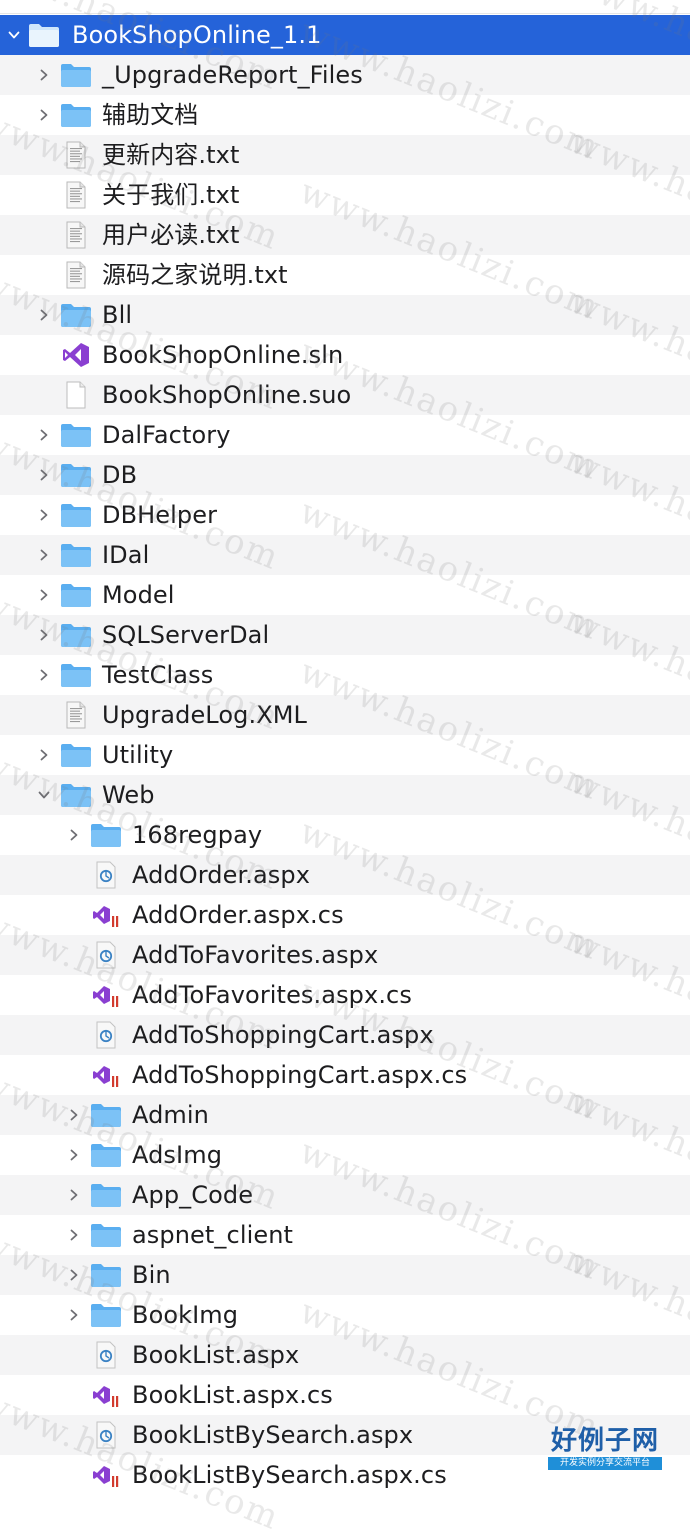 Image resolution: width=690 pixels, height=1538 pixels. What do you see at coordinates (160, 515) in the screenshot?
I see `tree-item-label: DBHelper` at bounding box center [160, 515].